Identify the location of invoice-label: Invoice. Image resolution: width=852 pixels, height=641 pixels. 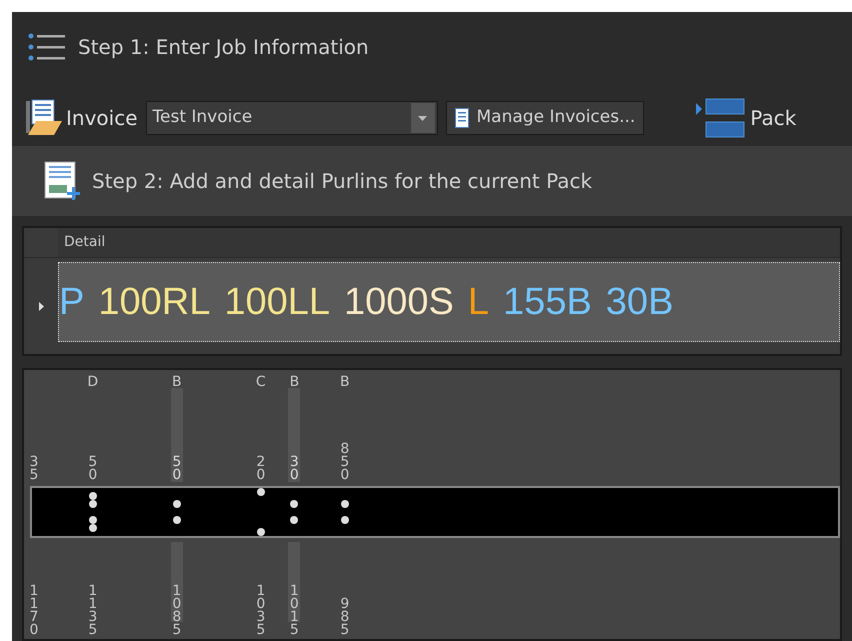
(102, 118).